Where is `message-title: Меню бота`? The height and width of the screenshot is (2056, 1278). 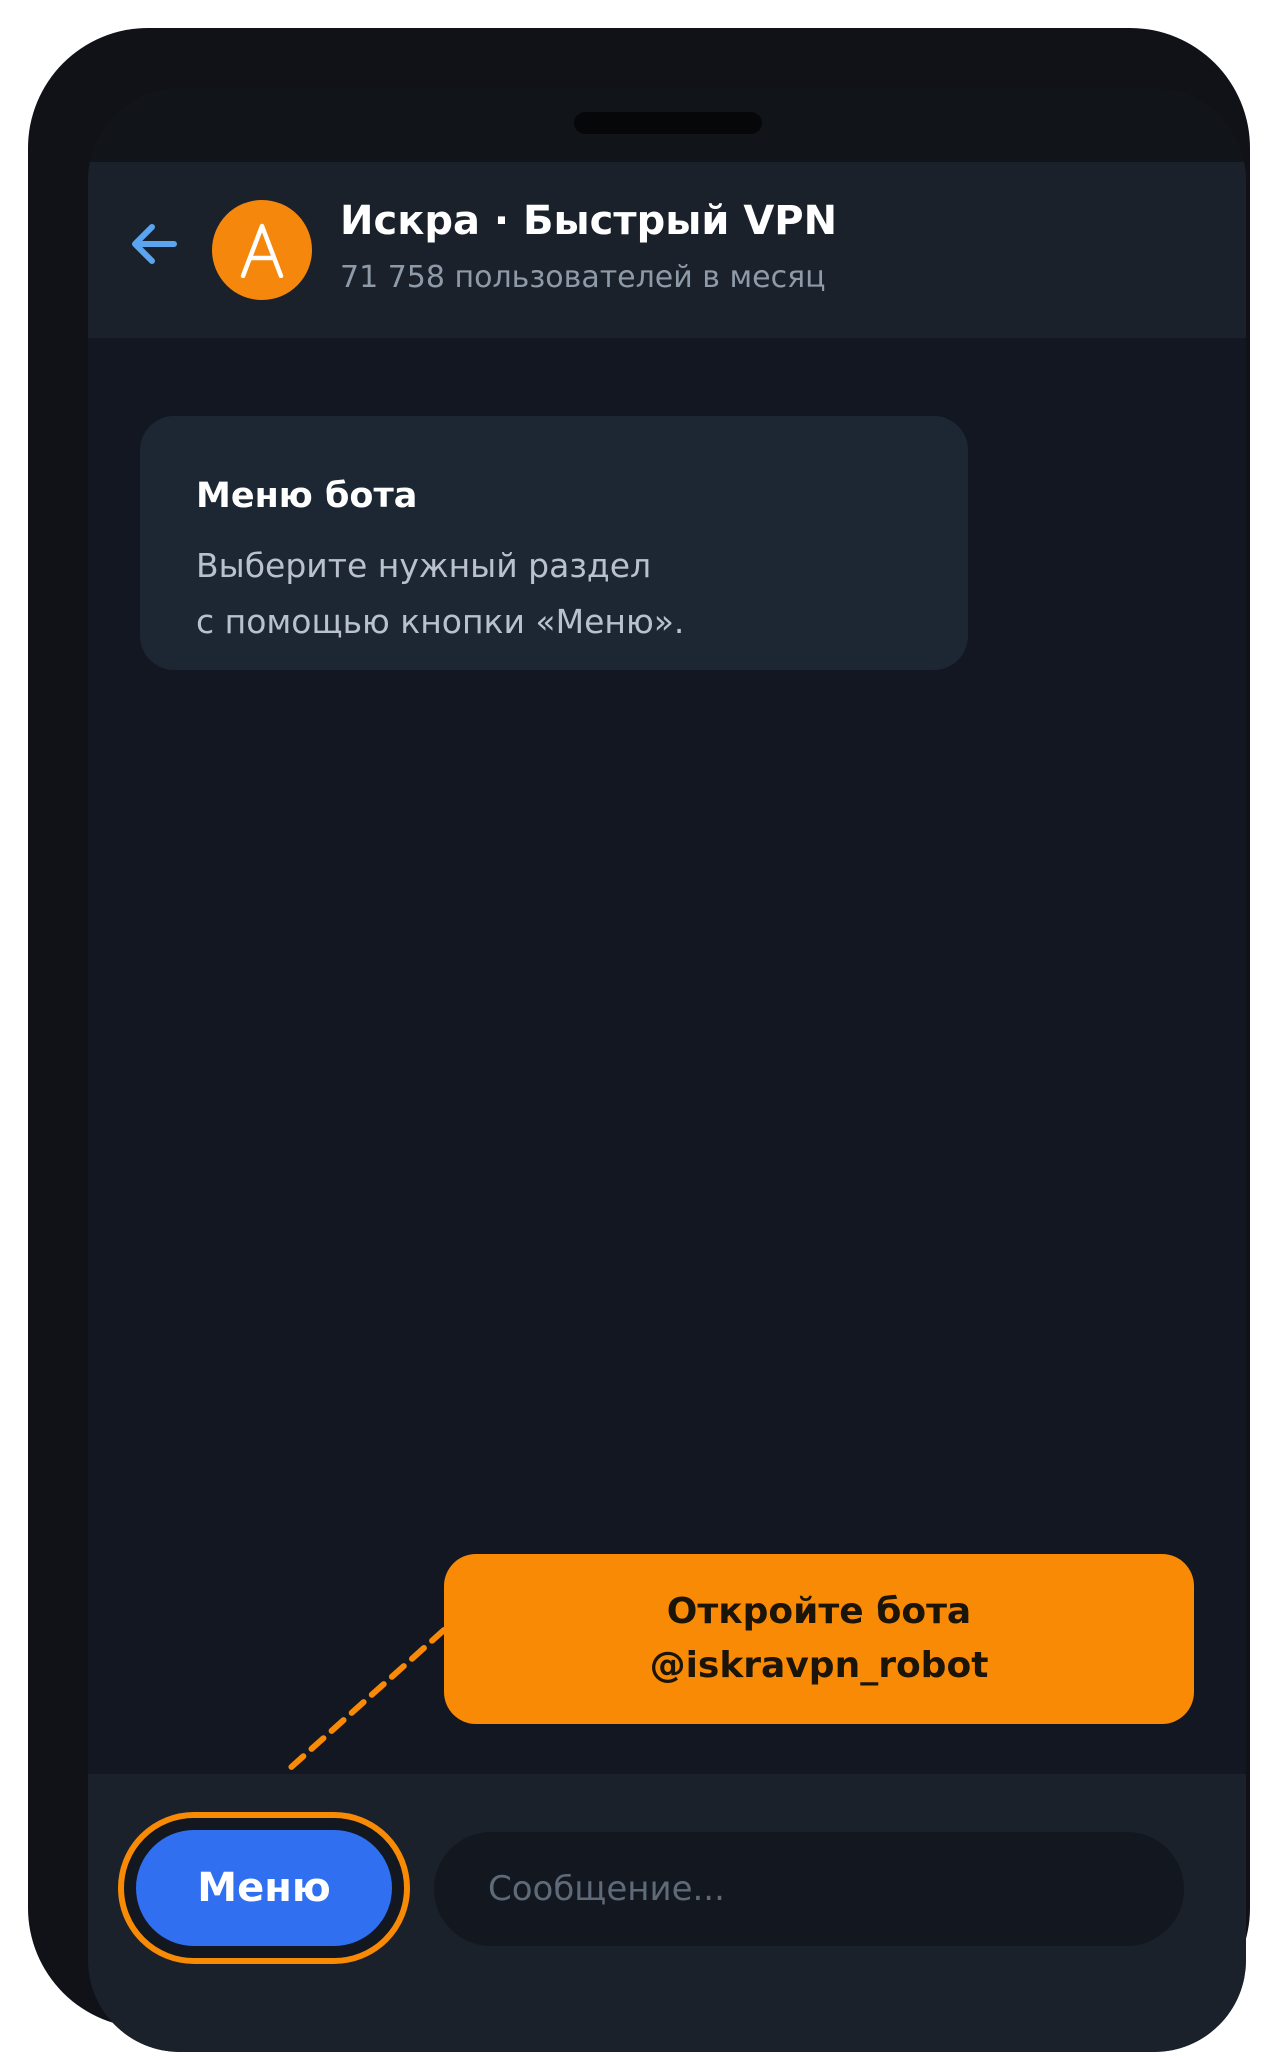 message-title: Меню бота is located at coordinates (307, 496).